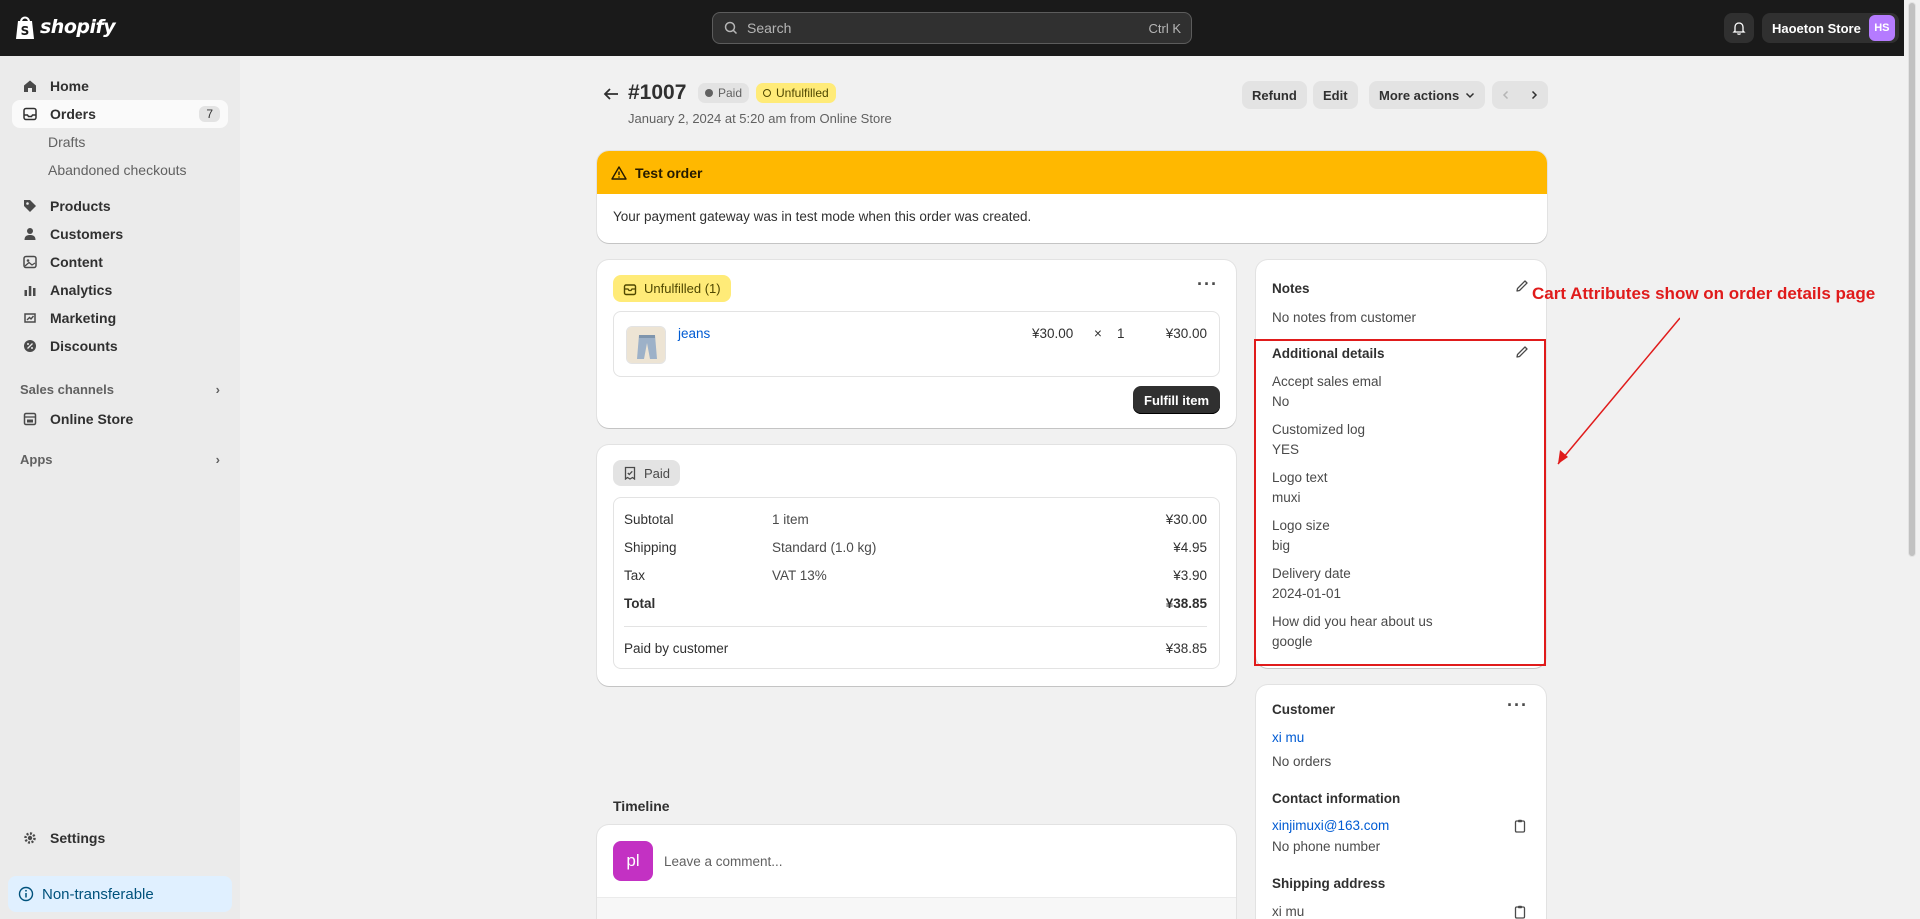 The width and height of the screenshot is (1920, 919). What do you see at coordinates (1186, 333) in the screenshot?
I see `line-total: ¥30.00` at bounding box center [1186, 333].